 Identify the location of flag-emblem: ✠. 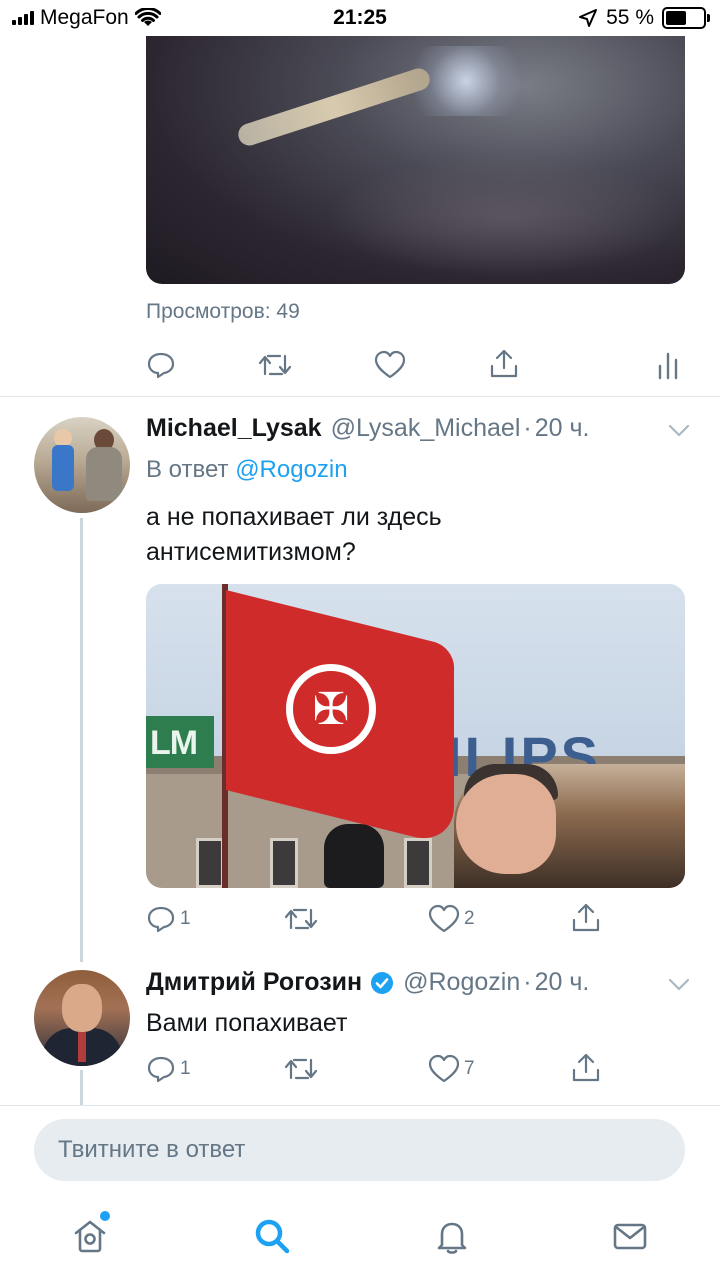
(331, 709).